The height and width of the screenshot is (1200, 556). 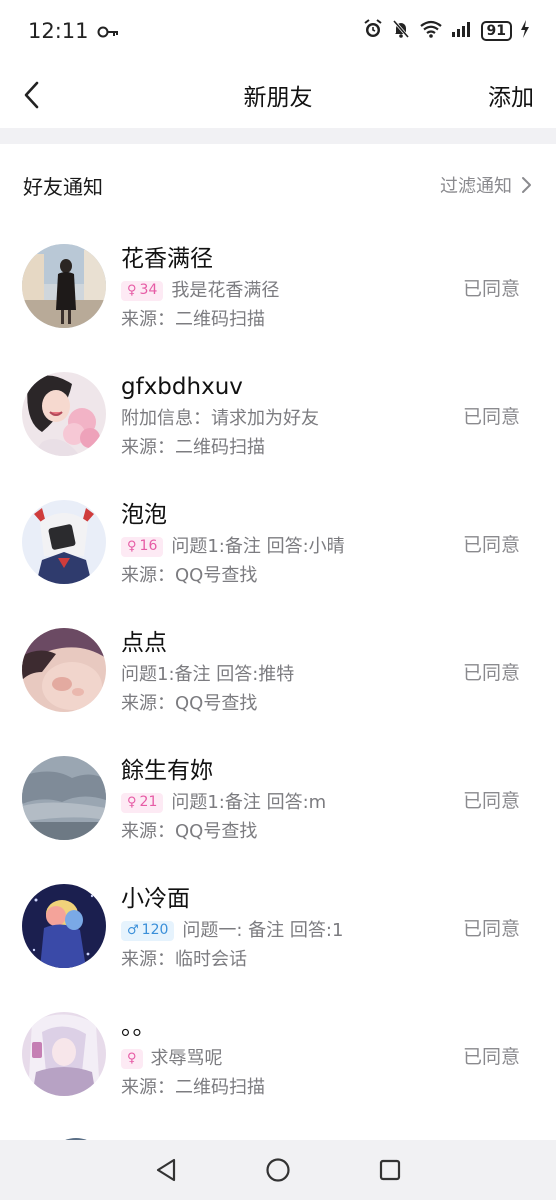 What do you see at coordinates (138, 1027) in the screenshot?
I see `contact-name: 。。` at bounding box center [138, 1027].